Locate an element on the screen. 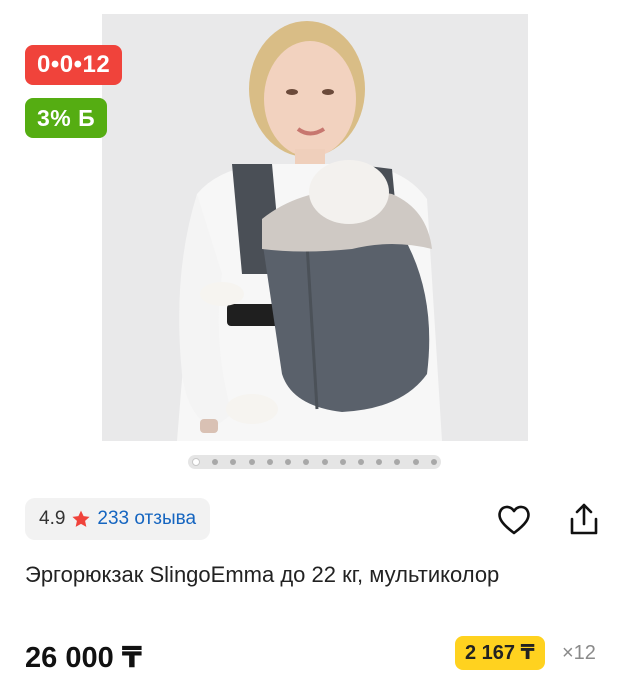 The width and height of the screenshot is (630, 700). share-icon is located at coordinates (584, 519).